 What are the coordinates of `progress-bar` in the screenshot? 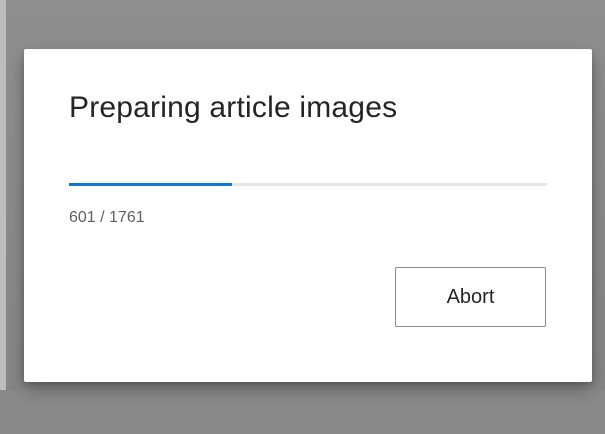 It's located at (308, 184).